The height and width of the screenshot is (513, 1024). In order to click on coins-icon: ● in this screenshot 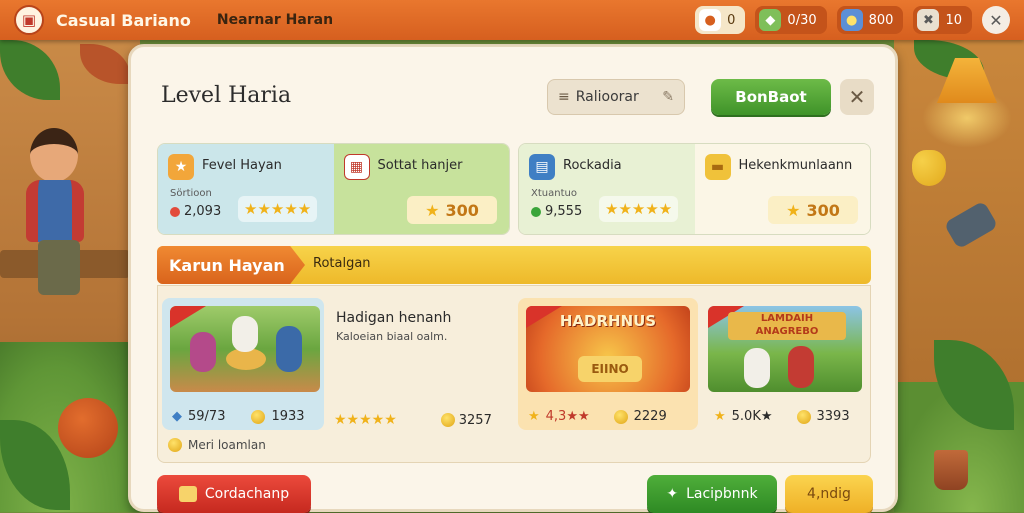, I will do `click(851, 20)`.